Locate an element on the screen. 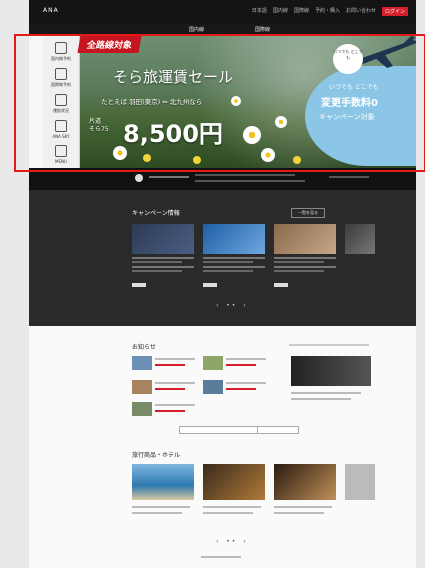  news-secondary-button is located at coordinates (278, 430).